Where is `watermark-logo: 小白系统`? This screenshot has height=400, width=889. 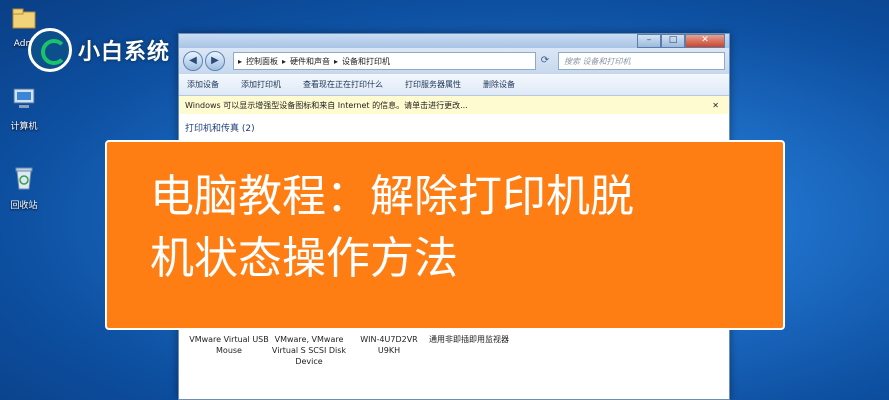
watermark-logo: 小白系统 is located at coordinates (99, 50).